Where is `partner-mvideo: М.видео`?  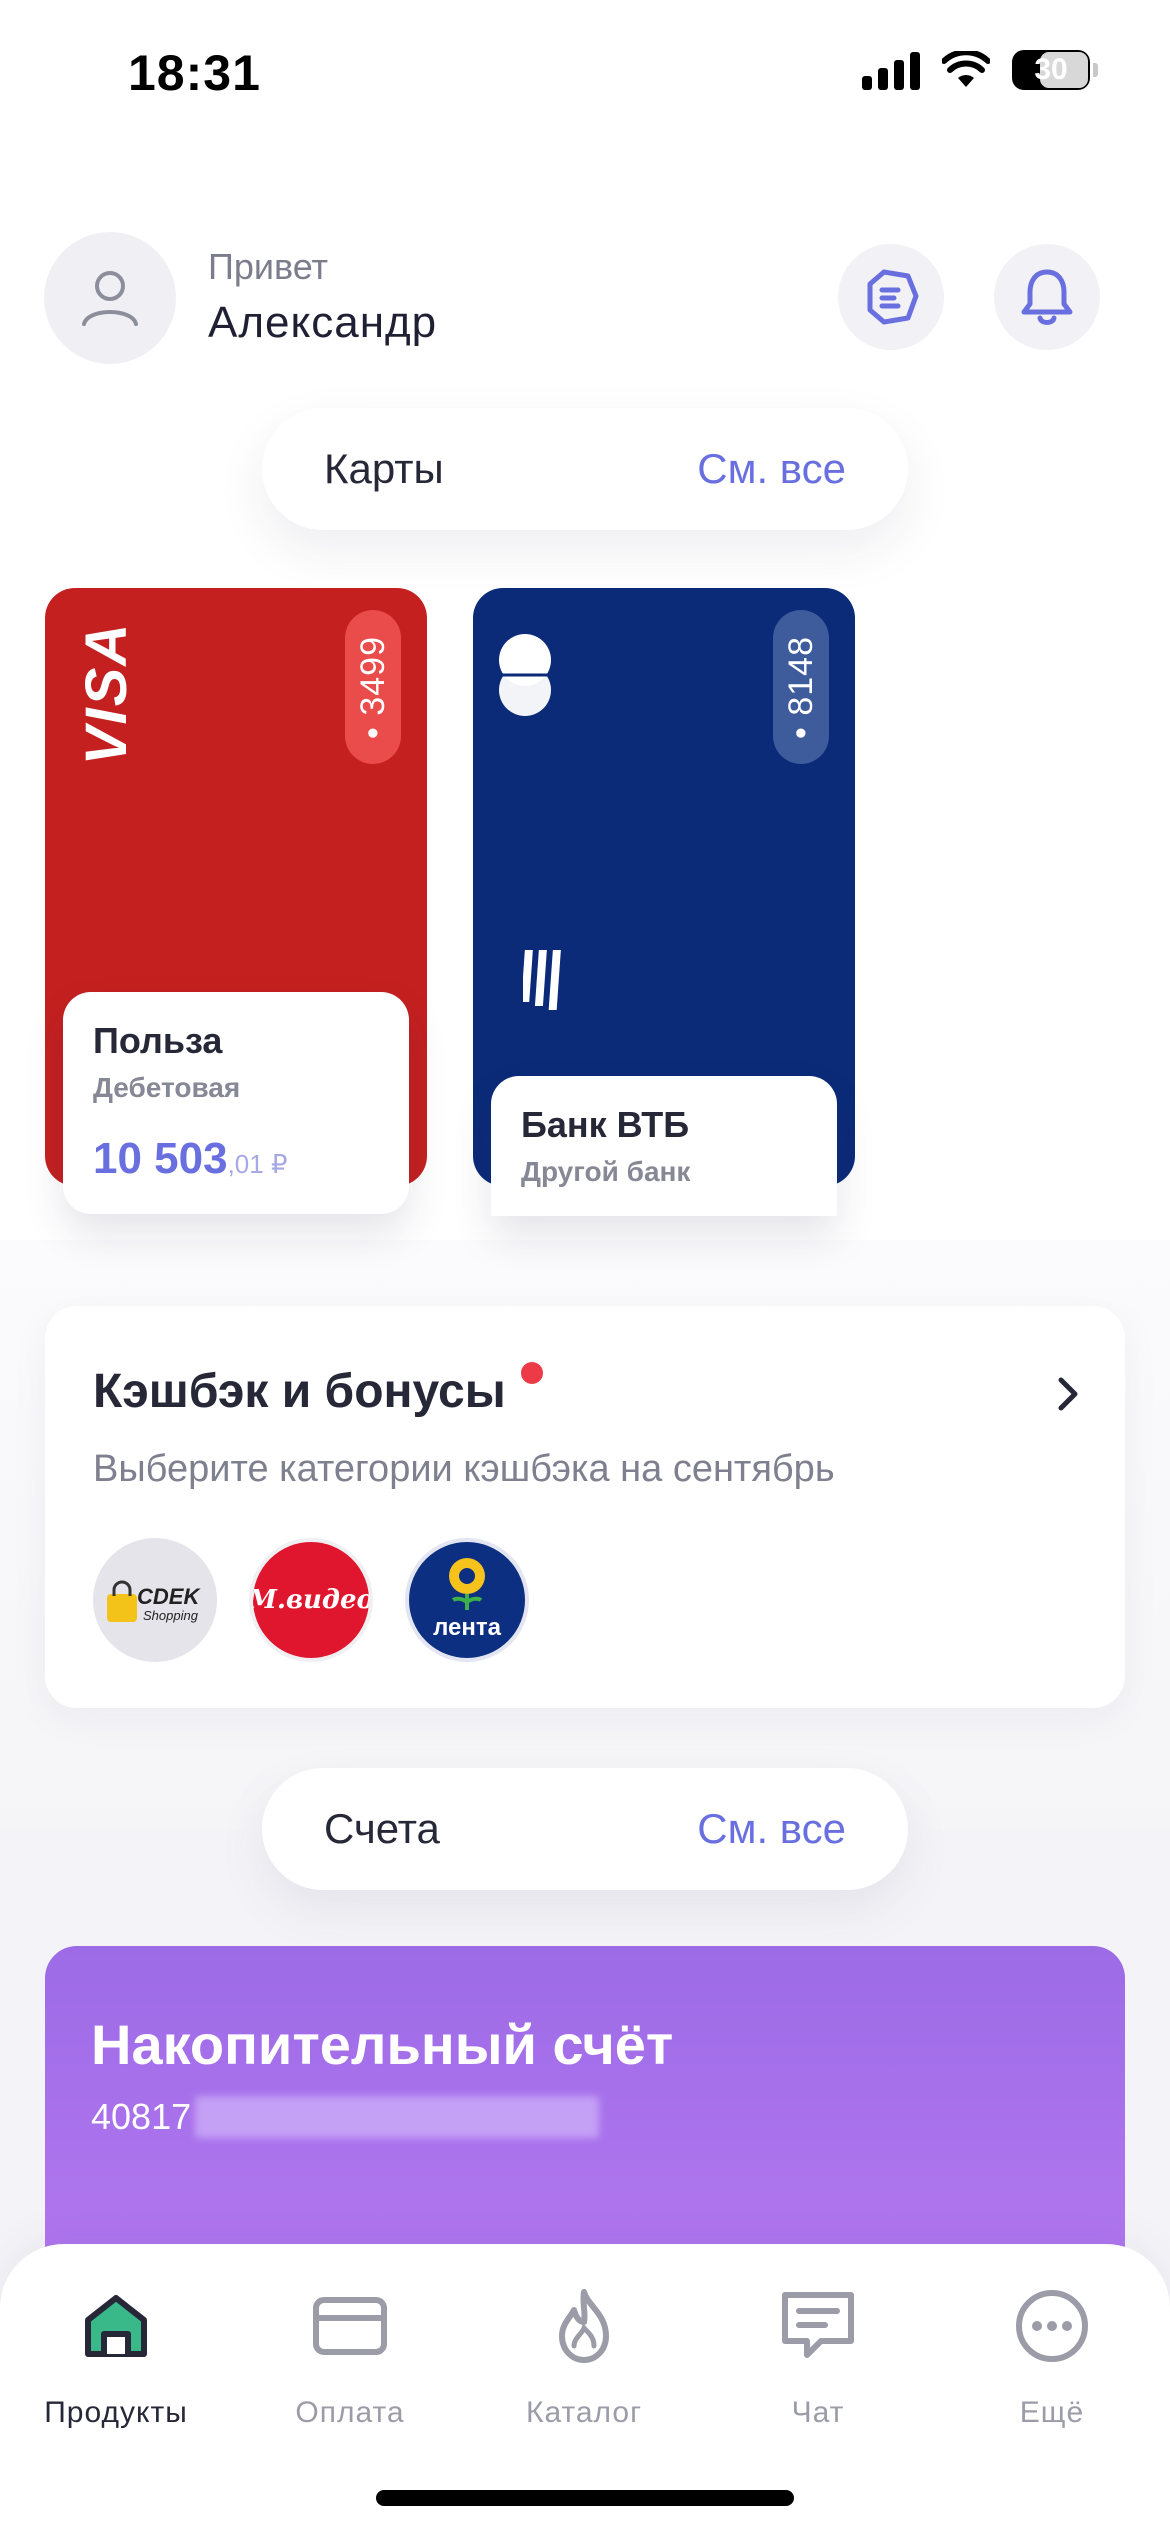
partner-mvideo: М.видео is located at coordinates (311, 1600).